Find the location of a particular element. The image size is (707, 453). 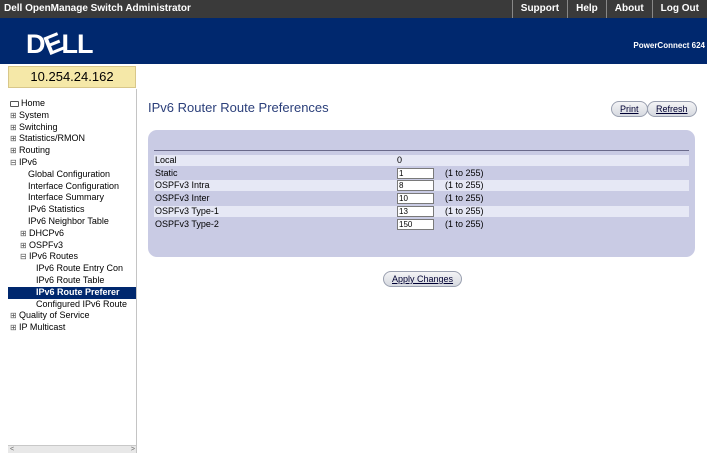

app-title: Dell OpenManage Switch Administrator is located at coordinates (97, 8).